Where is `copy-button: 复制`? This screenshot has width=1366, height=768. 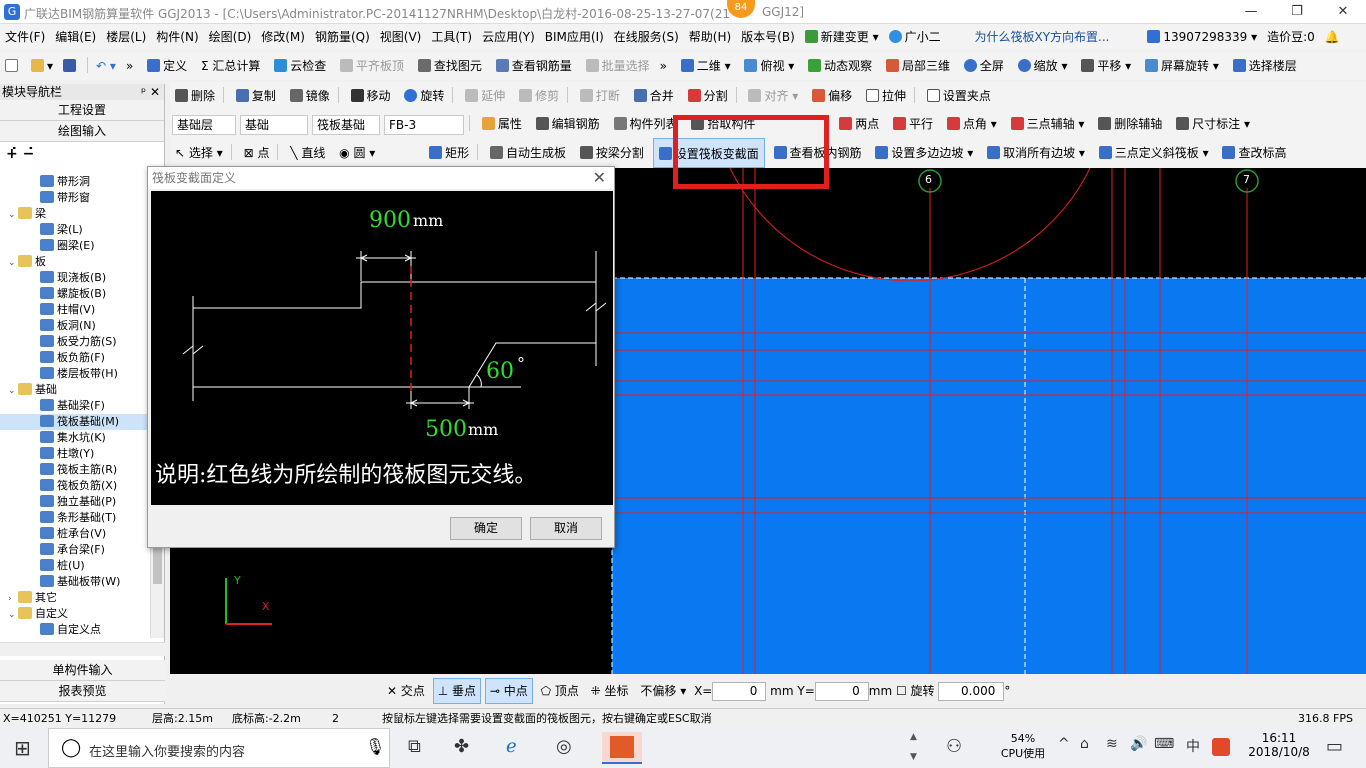
copy-button: 复制 is located at coordinates (256, 96).